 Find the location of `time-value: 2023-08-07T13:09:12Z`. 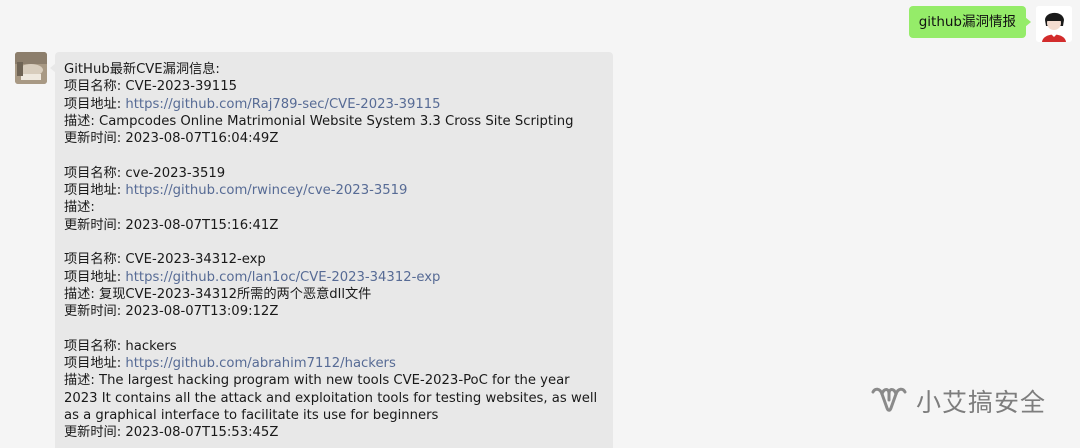

time-value: 2023-08-07T13:09:12Z is located at coordinates (202, 312).